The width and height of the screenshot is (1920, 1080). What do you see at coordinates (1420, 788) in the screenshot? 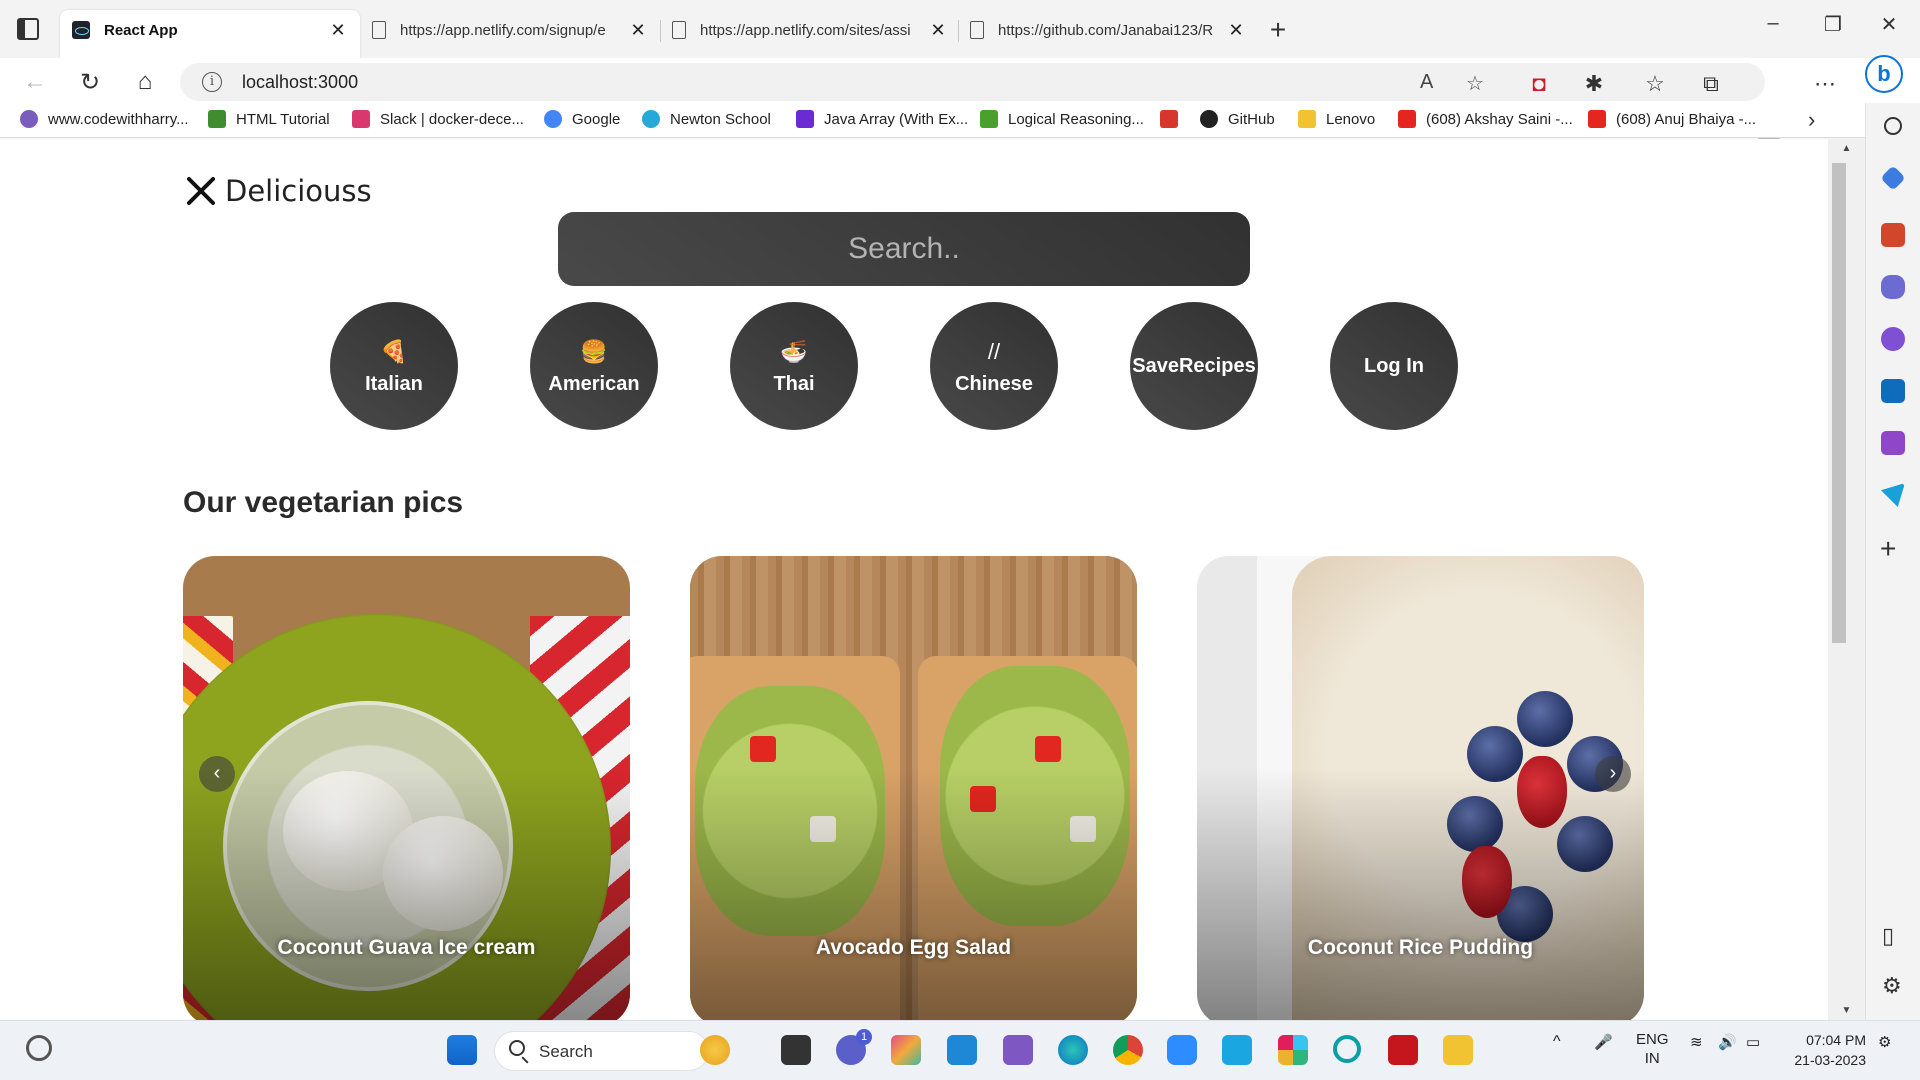
I see `recipe-card: Coconut Rice Pudding` at bounding box center [1420, 788].